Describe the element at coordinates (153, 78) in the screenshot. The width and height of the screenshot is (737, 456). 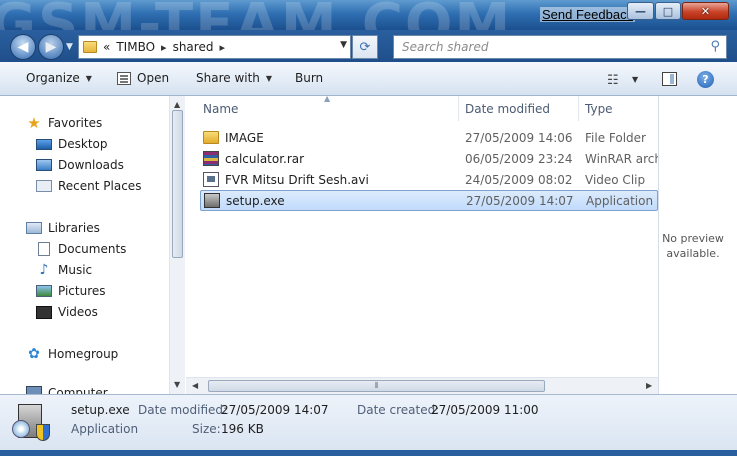
I see `open-label: Open` at that location.